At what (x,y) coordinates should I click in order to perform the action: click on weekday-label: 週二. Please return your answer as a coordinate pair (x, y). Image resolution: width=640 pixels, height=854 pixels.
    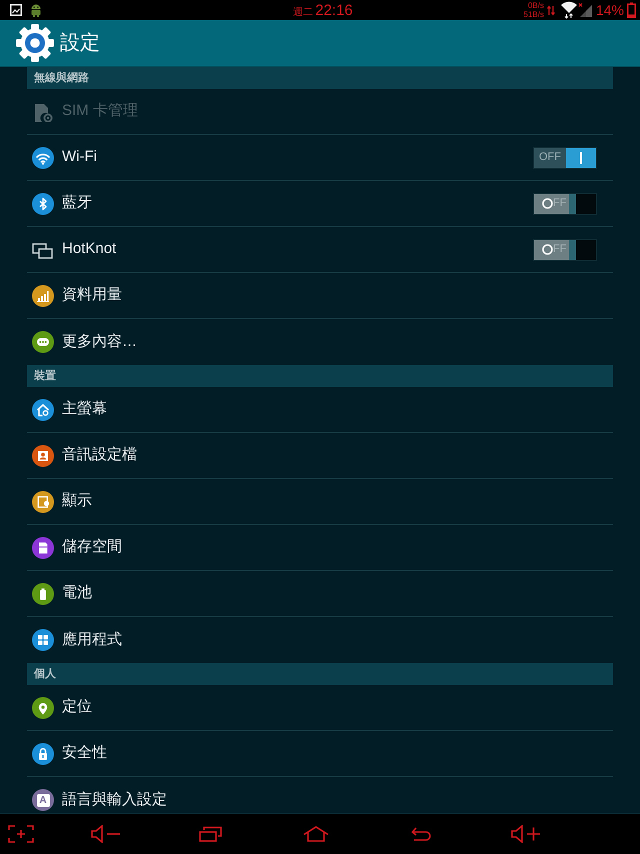
    Looking at the image, I should click on (303, 13).